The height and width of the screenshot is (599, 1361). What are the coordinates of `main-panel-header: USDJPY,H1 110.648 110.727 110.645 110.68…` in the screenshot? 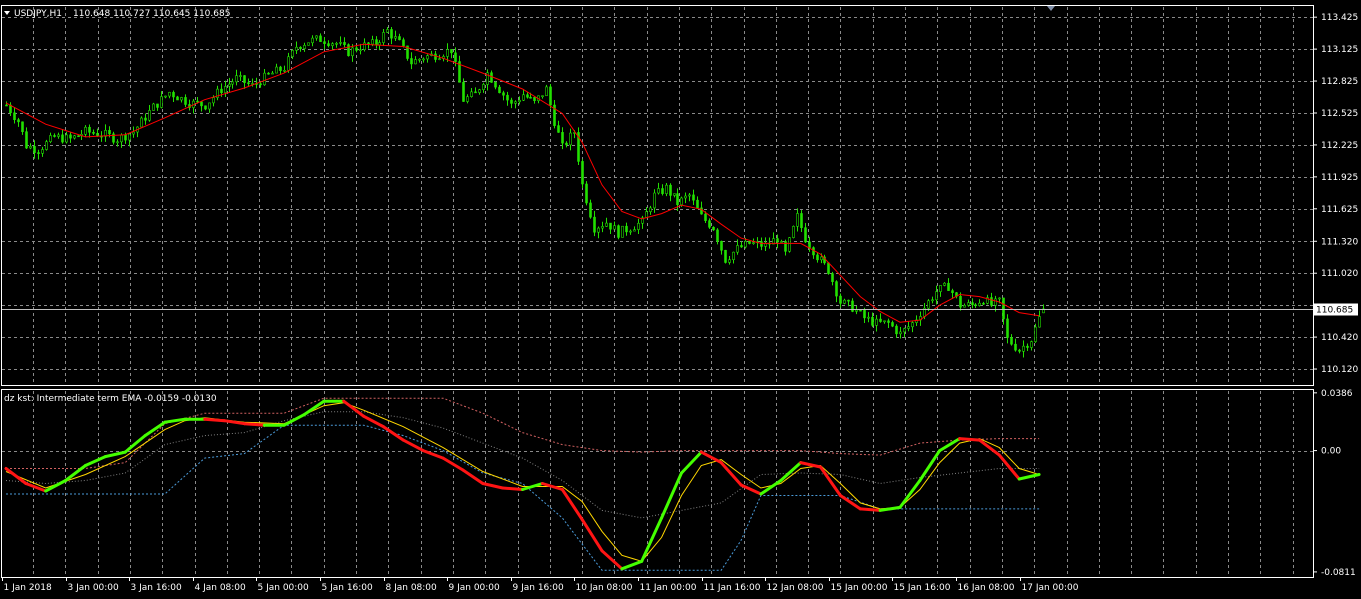 It's located at (117, 14).